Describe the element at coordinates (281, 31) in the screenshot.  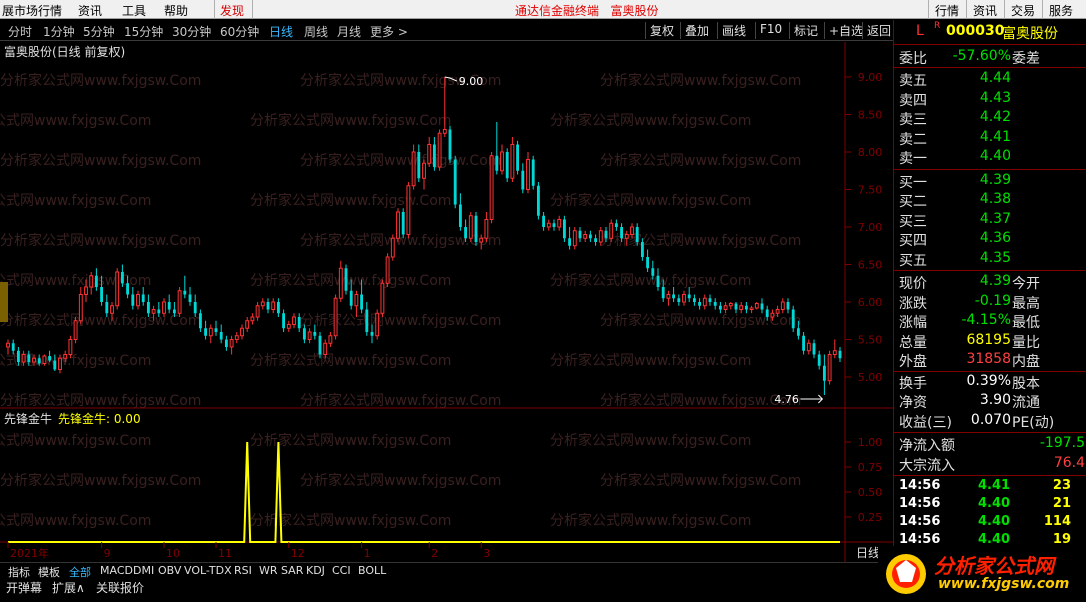
I see `period-daily: 日线` at that location.